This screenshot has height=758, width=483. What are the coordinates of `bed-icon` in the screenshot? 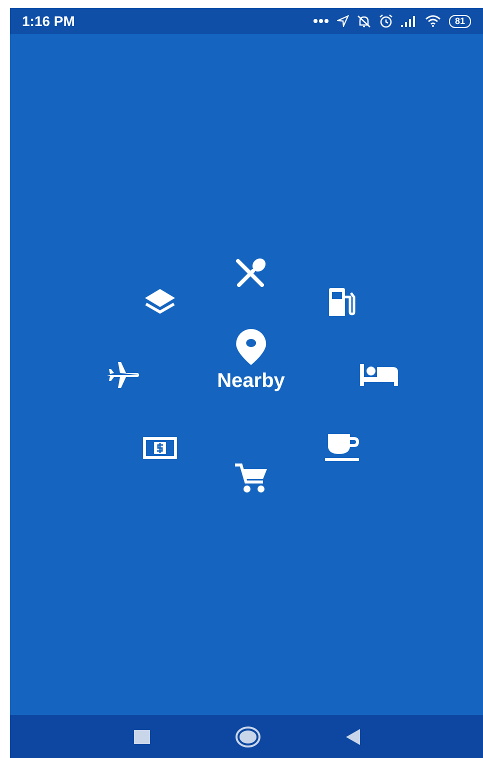 It's located at (379, 375).